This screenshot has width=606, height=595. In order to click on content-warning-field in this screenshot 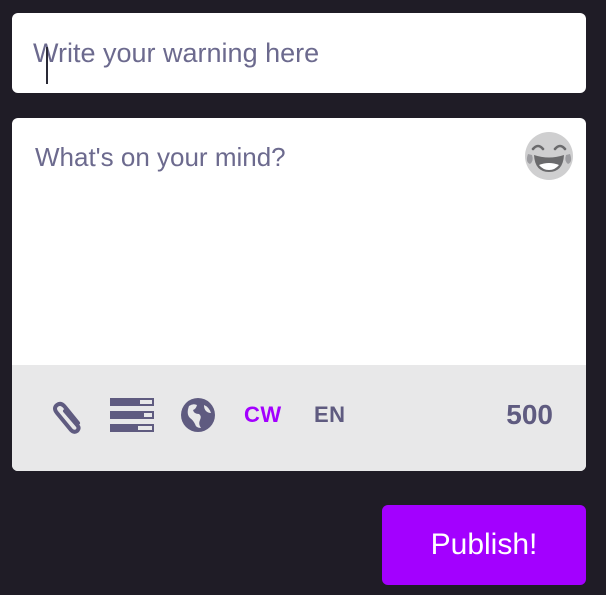, I will do `click(299, 53)`.